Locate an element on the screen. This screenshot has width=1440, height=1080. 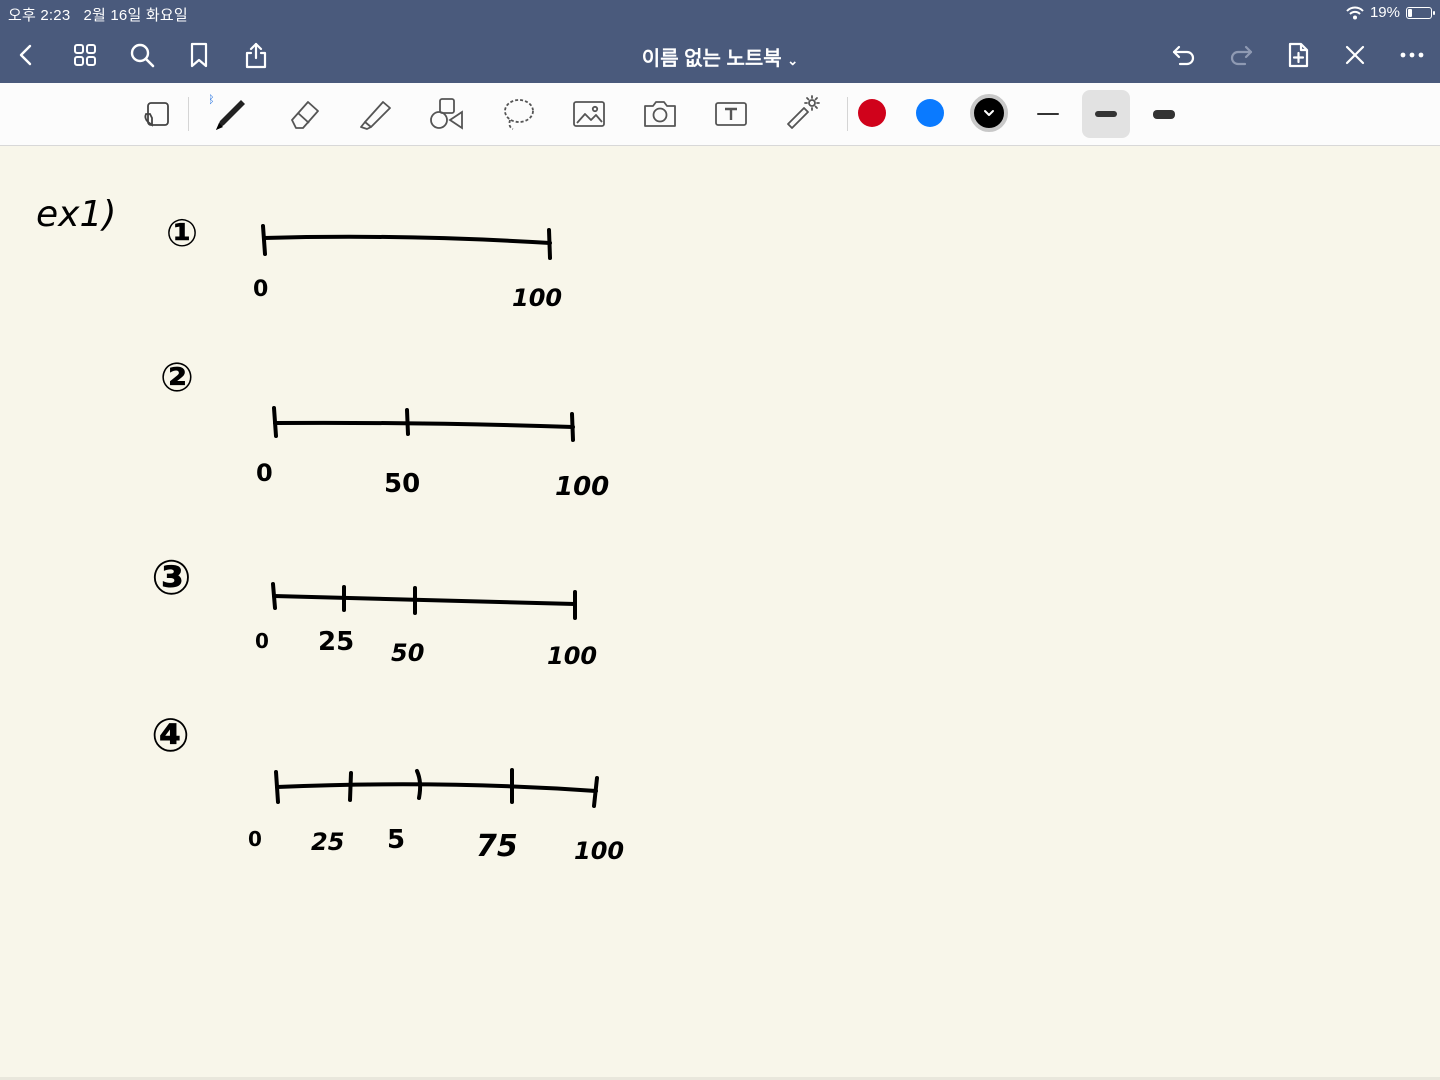
pen-cross-icon is located at coordinates (1355, 55).